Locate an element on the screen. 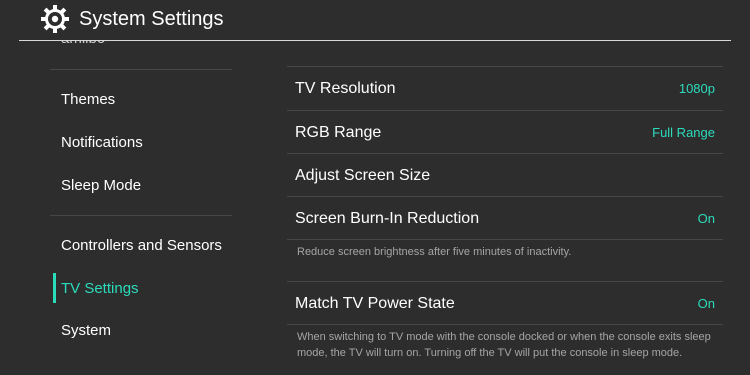 The image size is (750, 375). sidebar-item-themes: Themes is located at coordinates (88, 100).